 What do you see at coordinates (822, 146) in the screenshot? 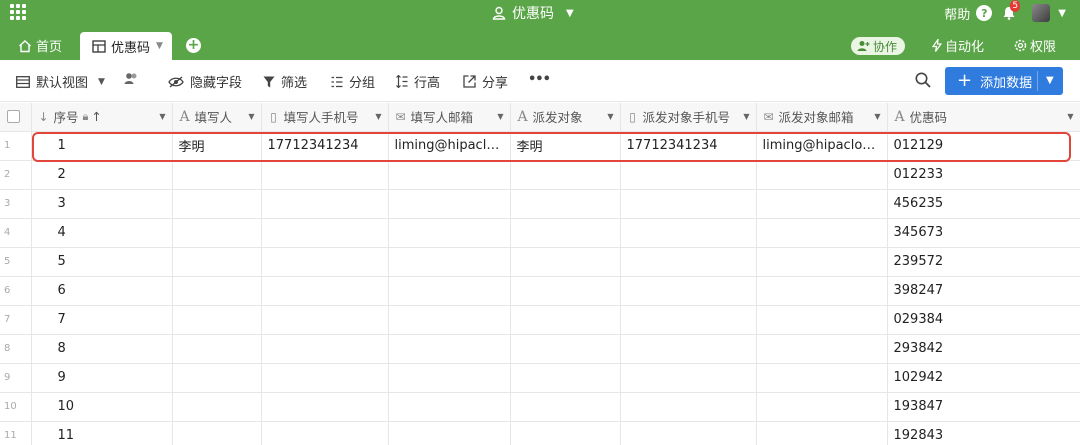
I see `target-email-cell: liming@hipacloud.com` at bounding box center [822, 146].